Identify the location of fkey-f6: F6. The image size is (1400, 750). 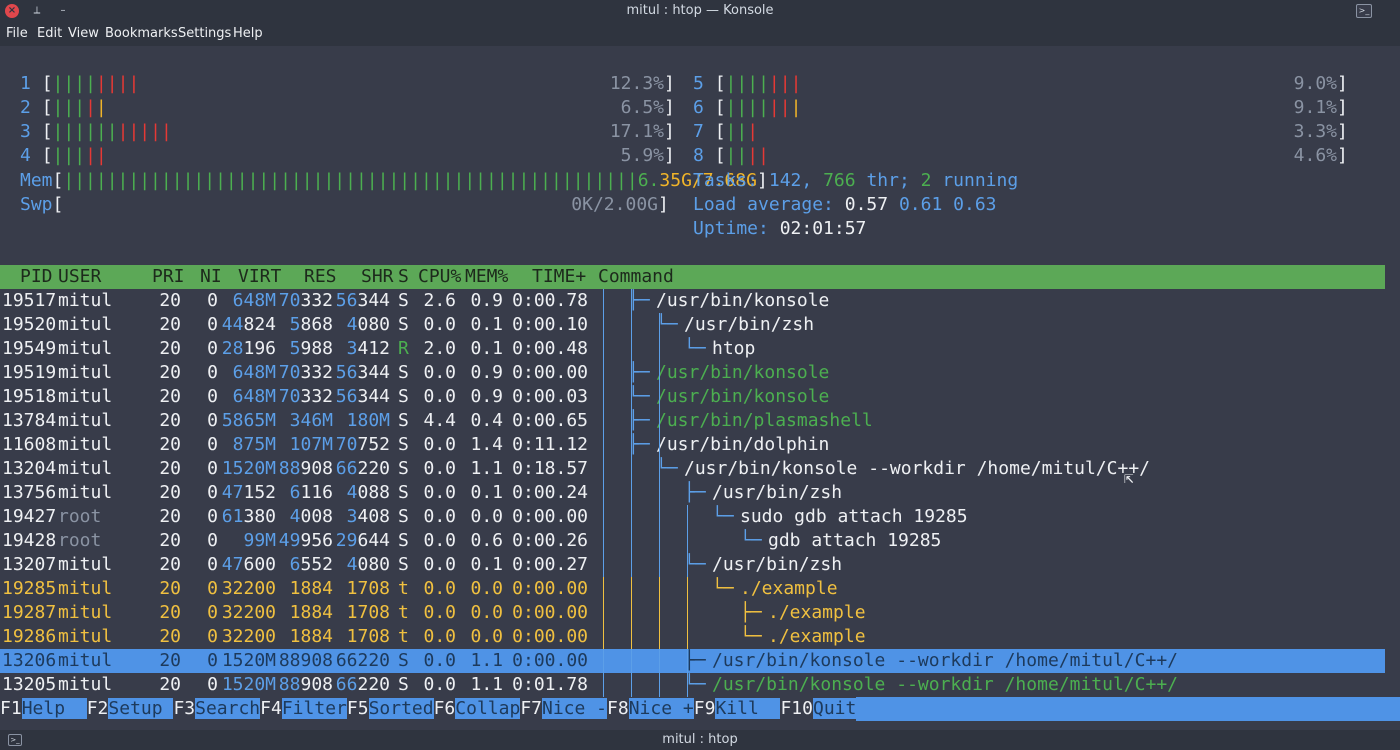
(445, 708).